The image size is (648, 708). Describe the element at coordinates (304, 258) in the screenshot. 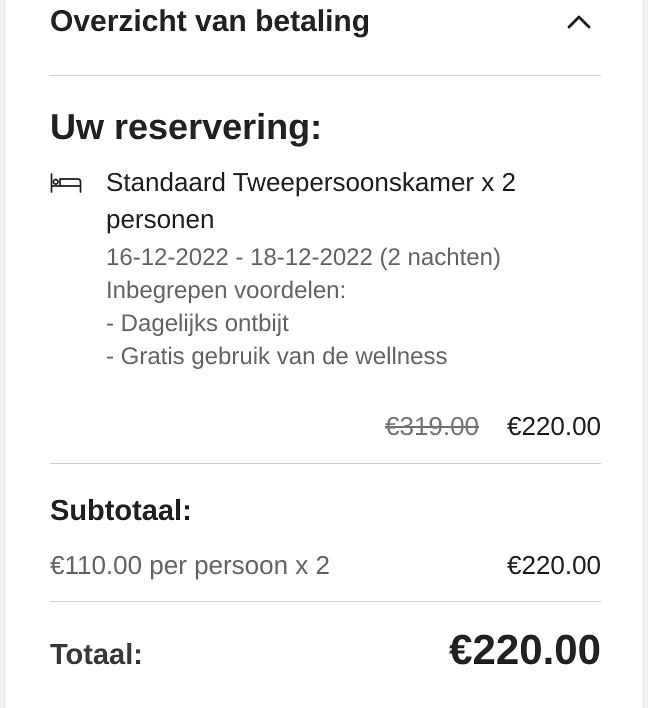

I see `detail-line: 16-12-2022 - 18-12-2022 (2 nachten)` at that location.